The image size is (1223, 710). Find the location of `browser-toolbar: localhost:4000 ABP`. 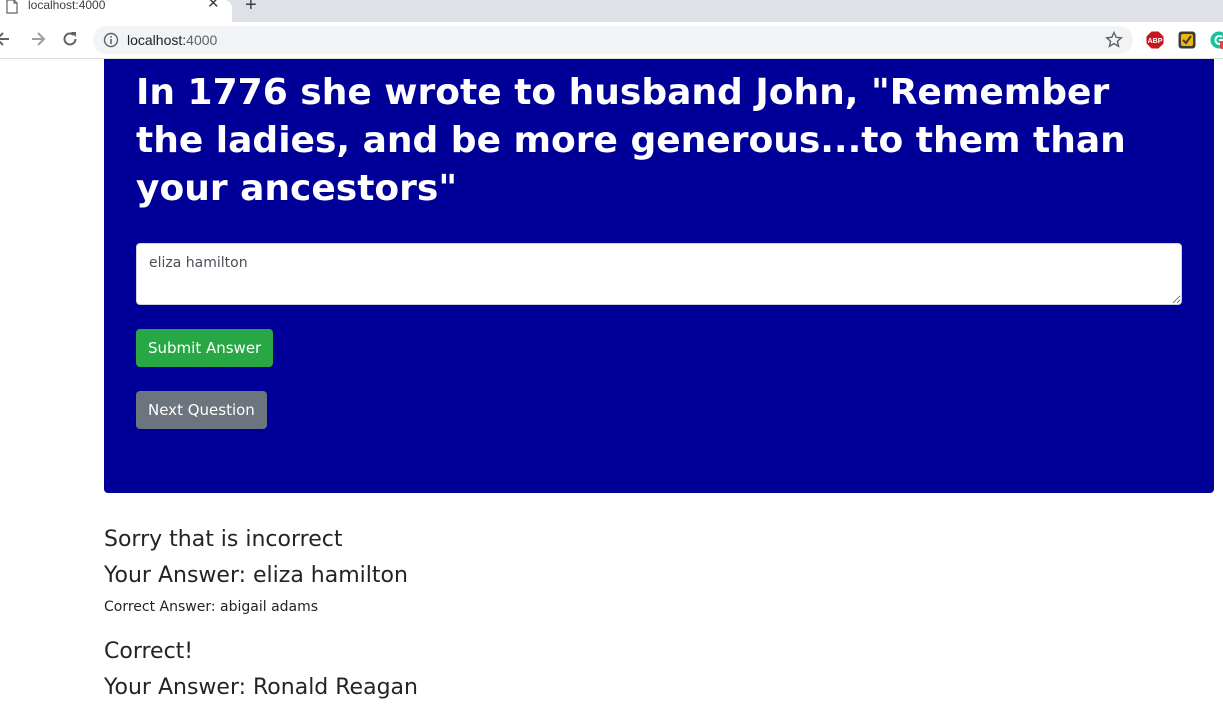

browser-toolbar: localhost:4000 ABP is located at coordinates (611, 40).